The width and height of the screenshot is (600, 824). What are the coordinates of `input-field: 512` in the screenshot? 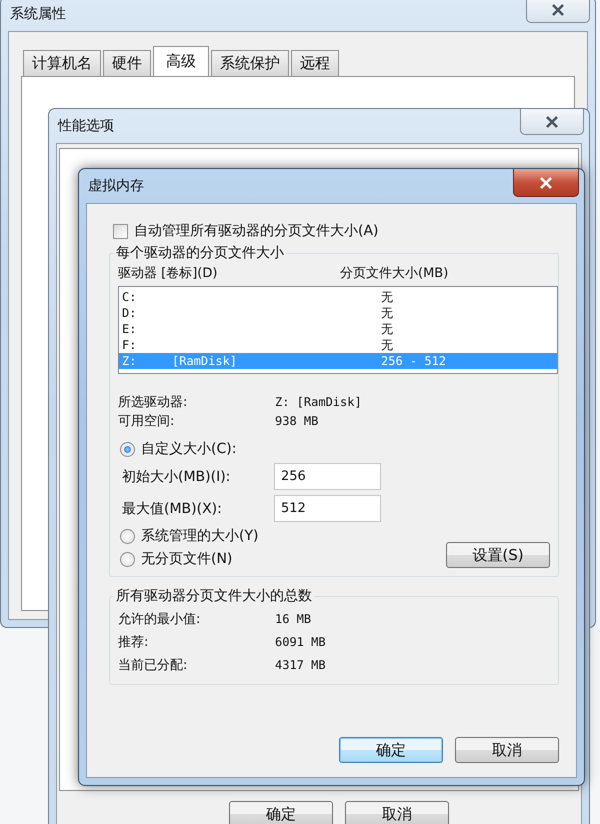 It's located at (327, 508).